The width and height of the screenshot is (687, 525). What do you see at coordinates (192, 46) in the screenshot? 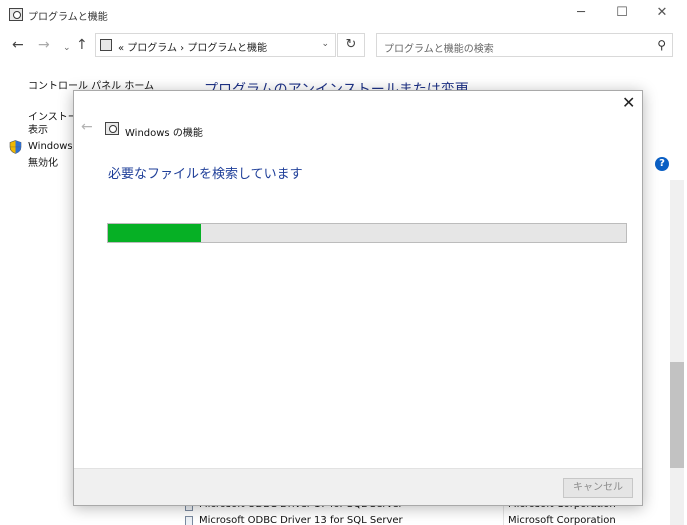
I see `breadcrumb: « プログラム › プログラムと機能` at bounding box center [192, 46].